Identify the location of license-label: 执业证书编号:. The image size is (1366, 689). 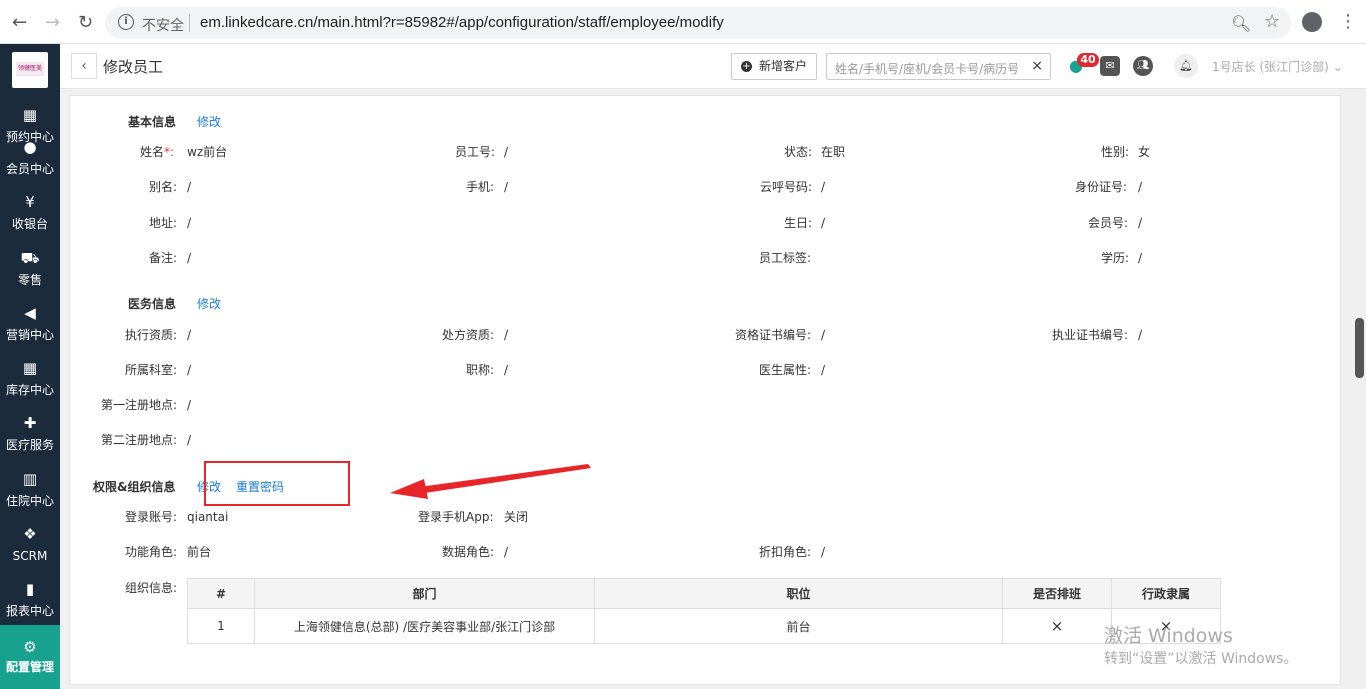
(1090, 335).